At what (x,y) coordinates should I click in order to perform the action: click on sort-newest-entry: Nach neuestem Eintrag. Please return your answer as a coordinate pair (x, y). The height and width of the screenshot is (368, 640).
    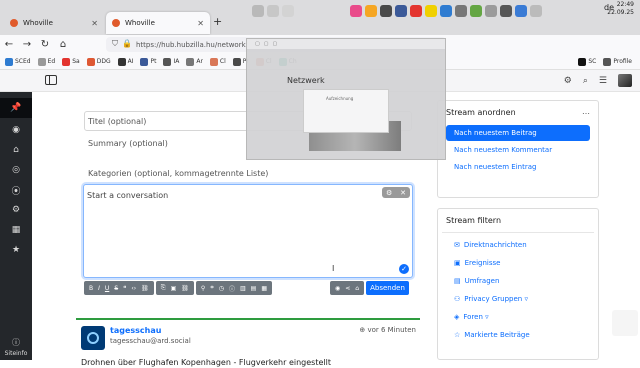
    Looking at the image, I should click on (518, 167).